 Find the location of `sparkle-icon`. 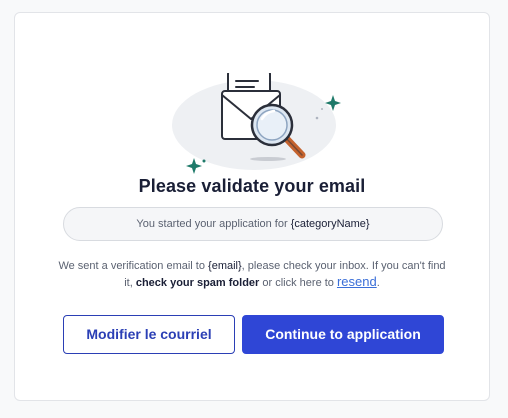

sparkle-icon is located at coordinates (194, 166).